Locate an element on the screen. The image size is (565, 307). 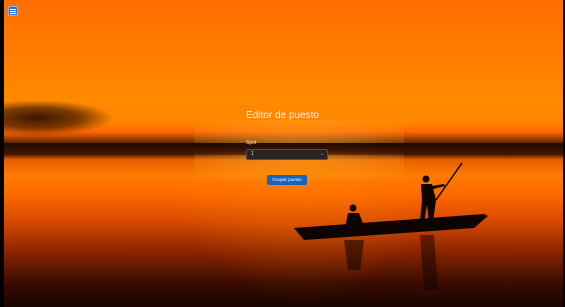
spot-selected-value: 1 is located at coordinates (252, 154).